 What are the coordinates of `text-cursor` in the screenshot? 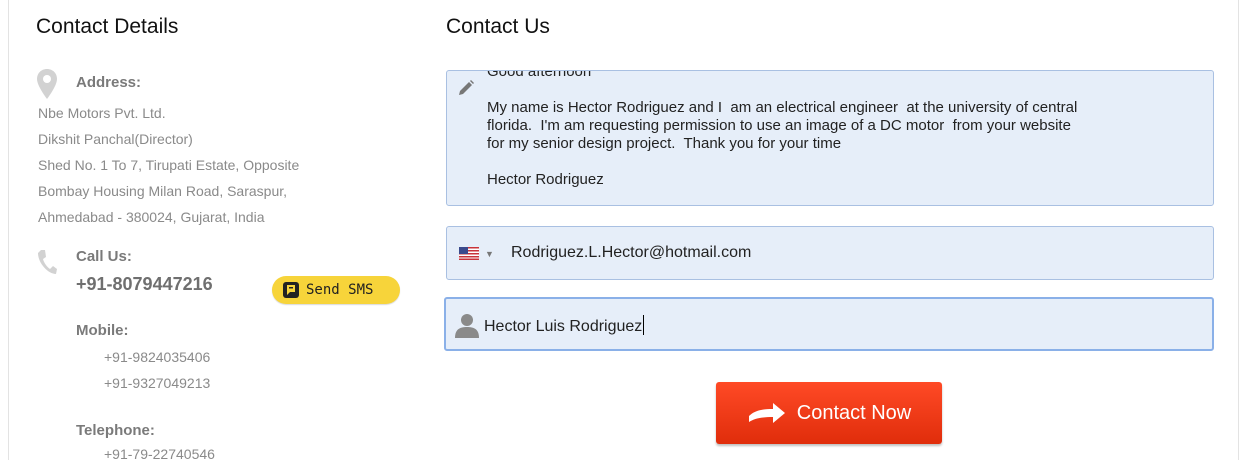 It's located at (644, 325).